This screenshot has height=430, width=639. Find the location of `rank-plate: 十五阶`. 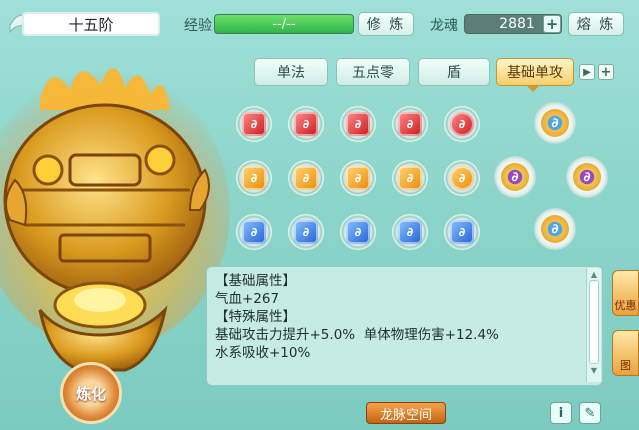

rank-plate: 十五阶 is located at coordinates (91, 24).